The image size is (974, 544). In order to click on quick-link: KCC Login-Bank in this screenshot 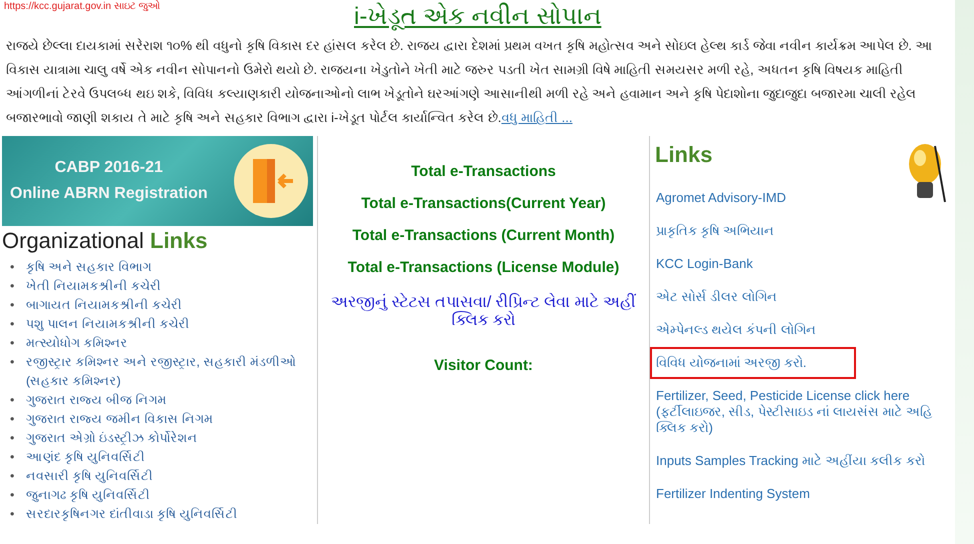, I will do `click(795, 264)`.